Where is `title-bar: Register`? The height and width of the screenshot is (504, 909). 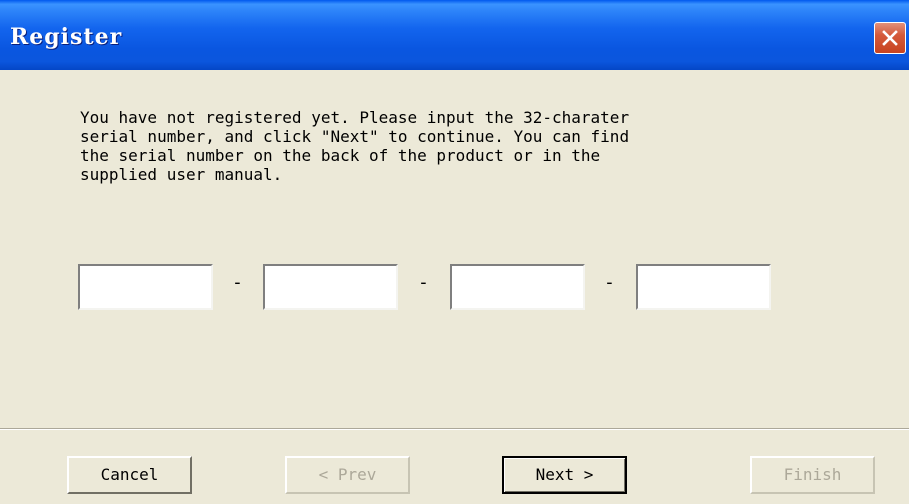 title-bar: Register is located at coordinates (454, 35).